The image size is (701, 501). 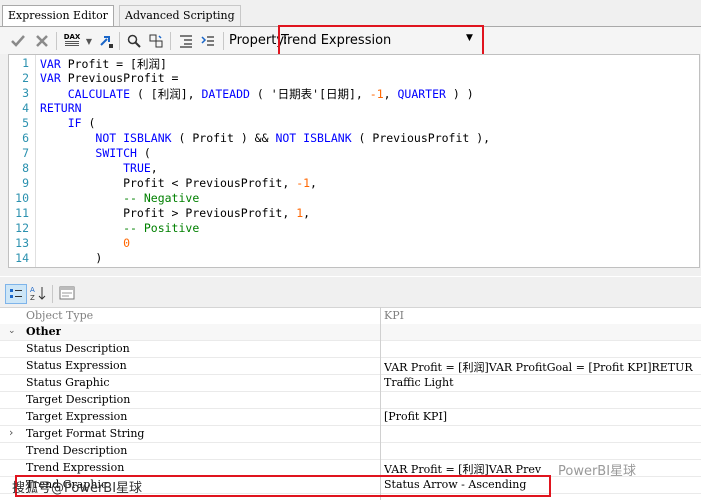 I want to click on line-number: 1, so click(x=25, y=63).